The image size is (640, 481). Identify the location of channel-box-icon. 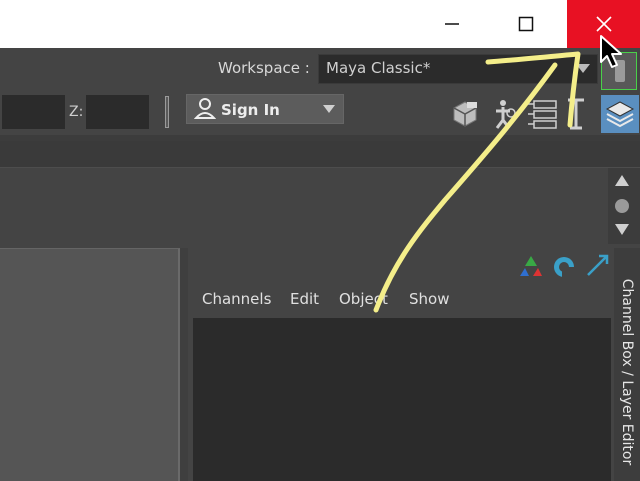
(545, 114).